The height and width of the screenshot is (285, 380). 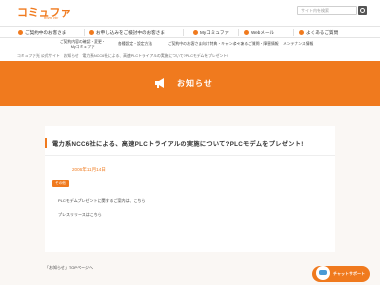 What do you see at coordinates (327, 10) in the screenshot?
I see `search-input: サイト内を検索` at bounding box center [327, 10].